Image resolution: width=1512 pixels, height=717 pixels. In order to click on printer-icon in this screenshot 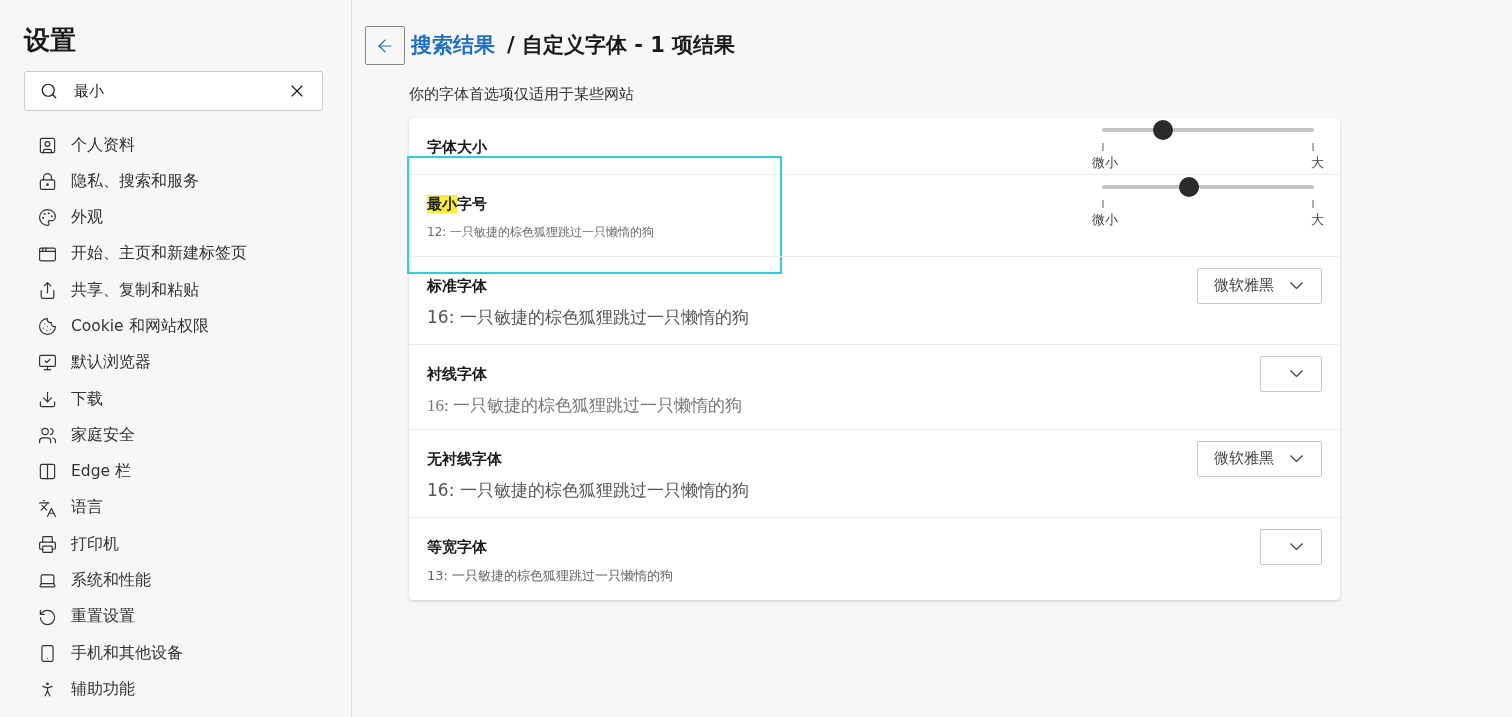, I will do `click(47, 544)`.